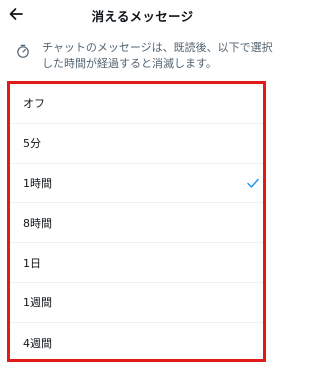 This screenshot has height=378, width=320. Describe the element at coordinates (136, 144) in the screenshot. I see `option-5-minutes: 5分` at that location.